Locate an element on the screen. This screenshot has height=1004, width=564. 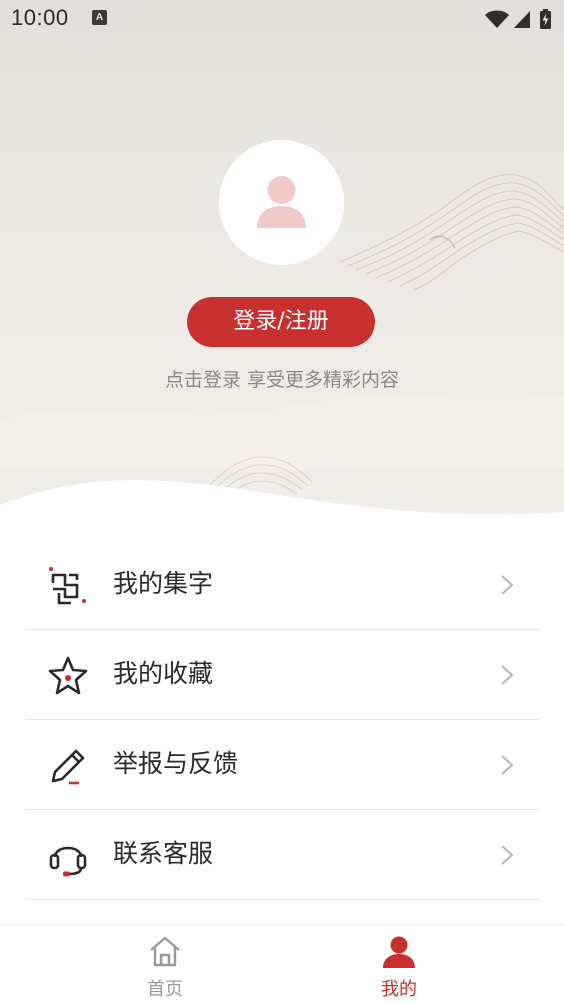
menu-item-label: 我的集字 is located at coordinates (163, 583).